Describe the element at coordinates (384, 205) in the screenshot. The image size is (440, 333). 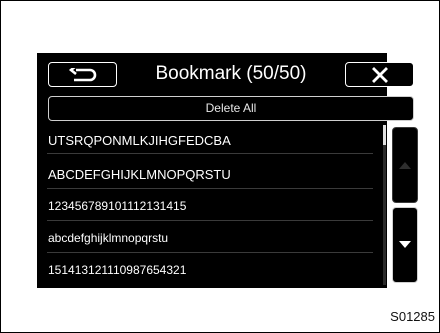
I see `scrollbar-track` at that location.